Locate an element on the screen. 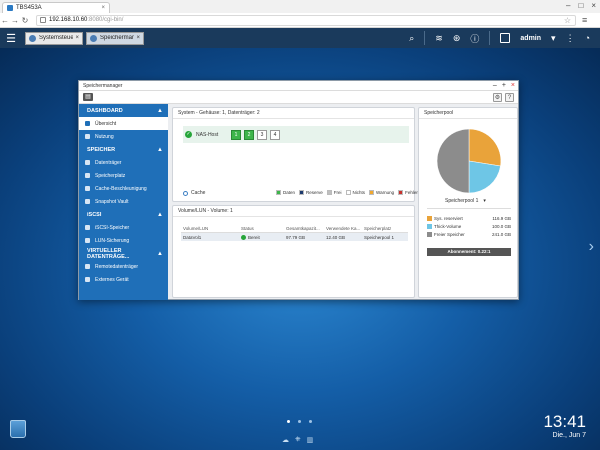 The height and width of the screenshot is (450, 600). sidebar-item-cache-acceleration: Cache-Beschleunigung is located at coordinates (123, 188).